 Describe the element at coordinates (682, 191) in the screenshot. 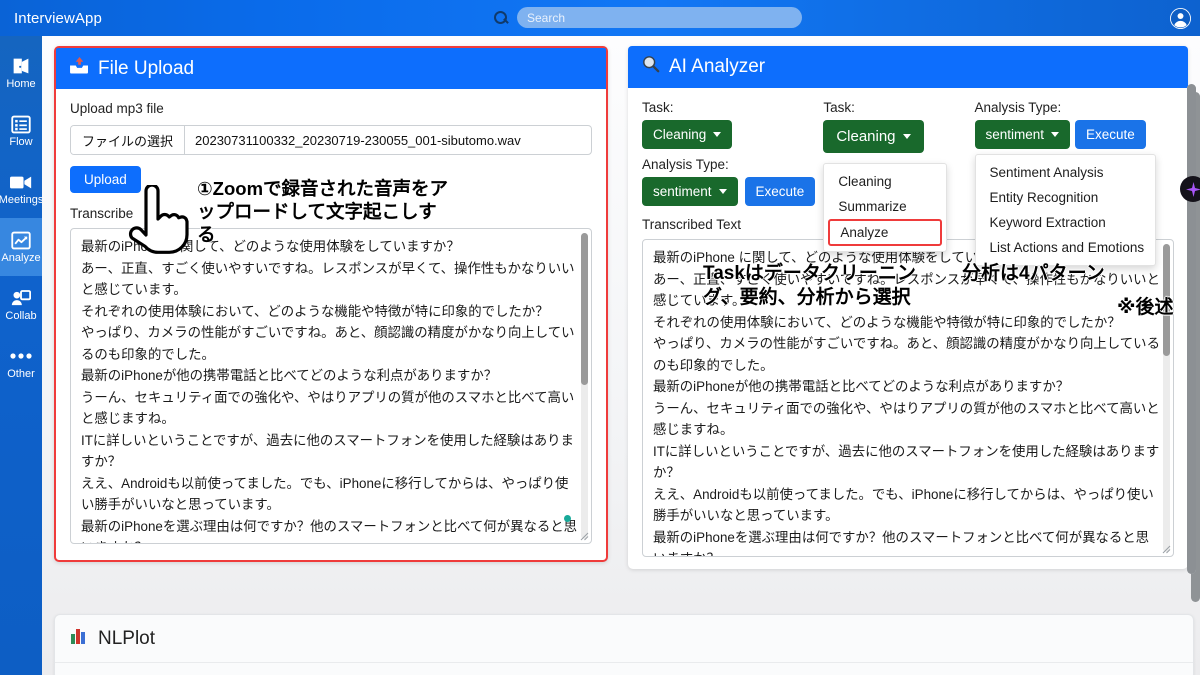

I see `analysis-type-value: sentiment` at that location.